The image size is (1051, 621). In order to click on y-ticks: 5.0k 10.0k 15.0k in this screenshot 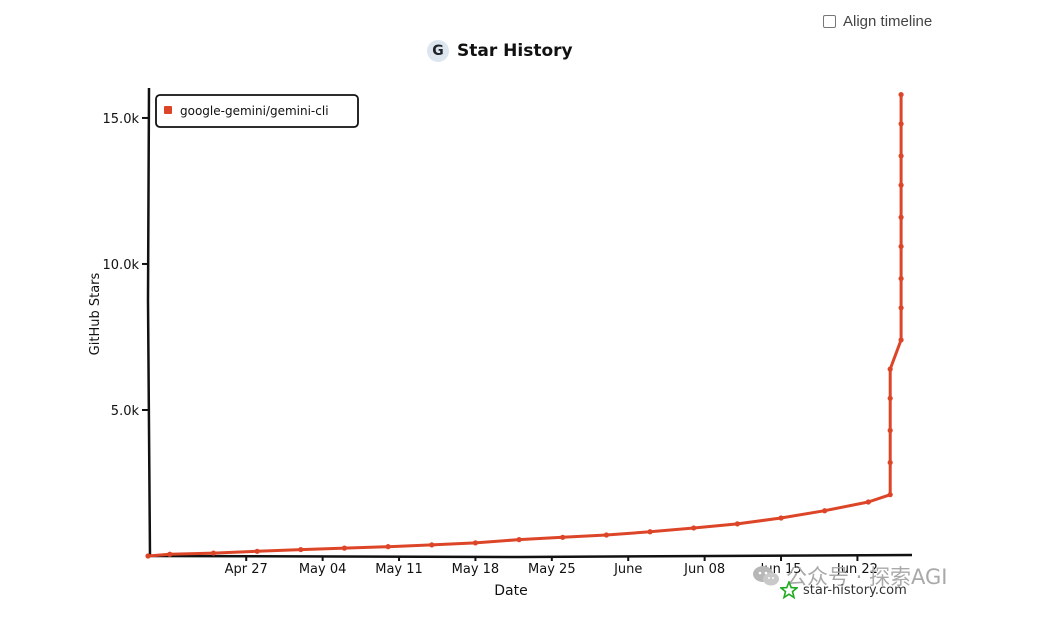, I will do `click(125, 265)`.